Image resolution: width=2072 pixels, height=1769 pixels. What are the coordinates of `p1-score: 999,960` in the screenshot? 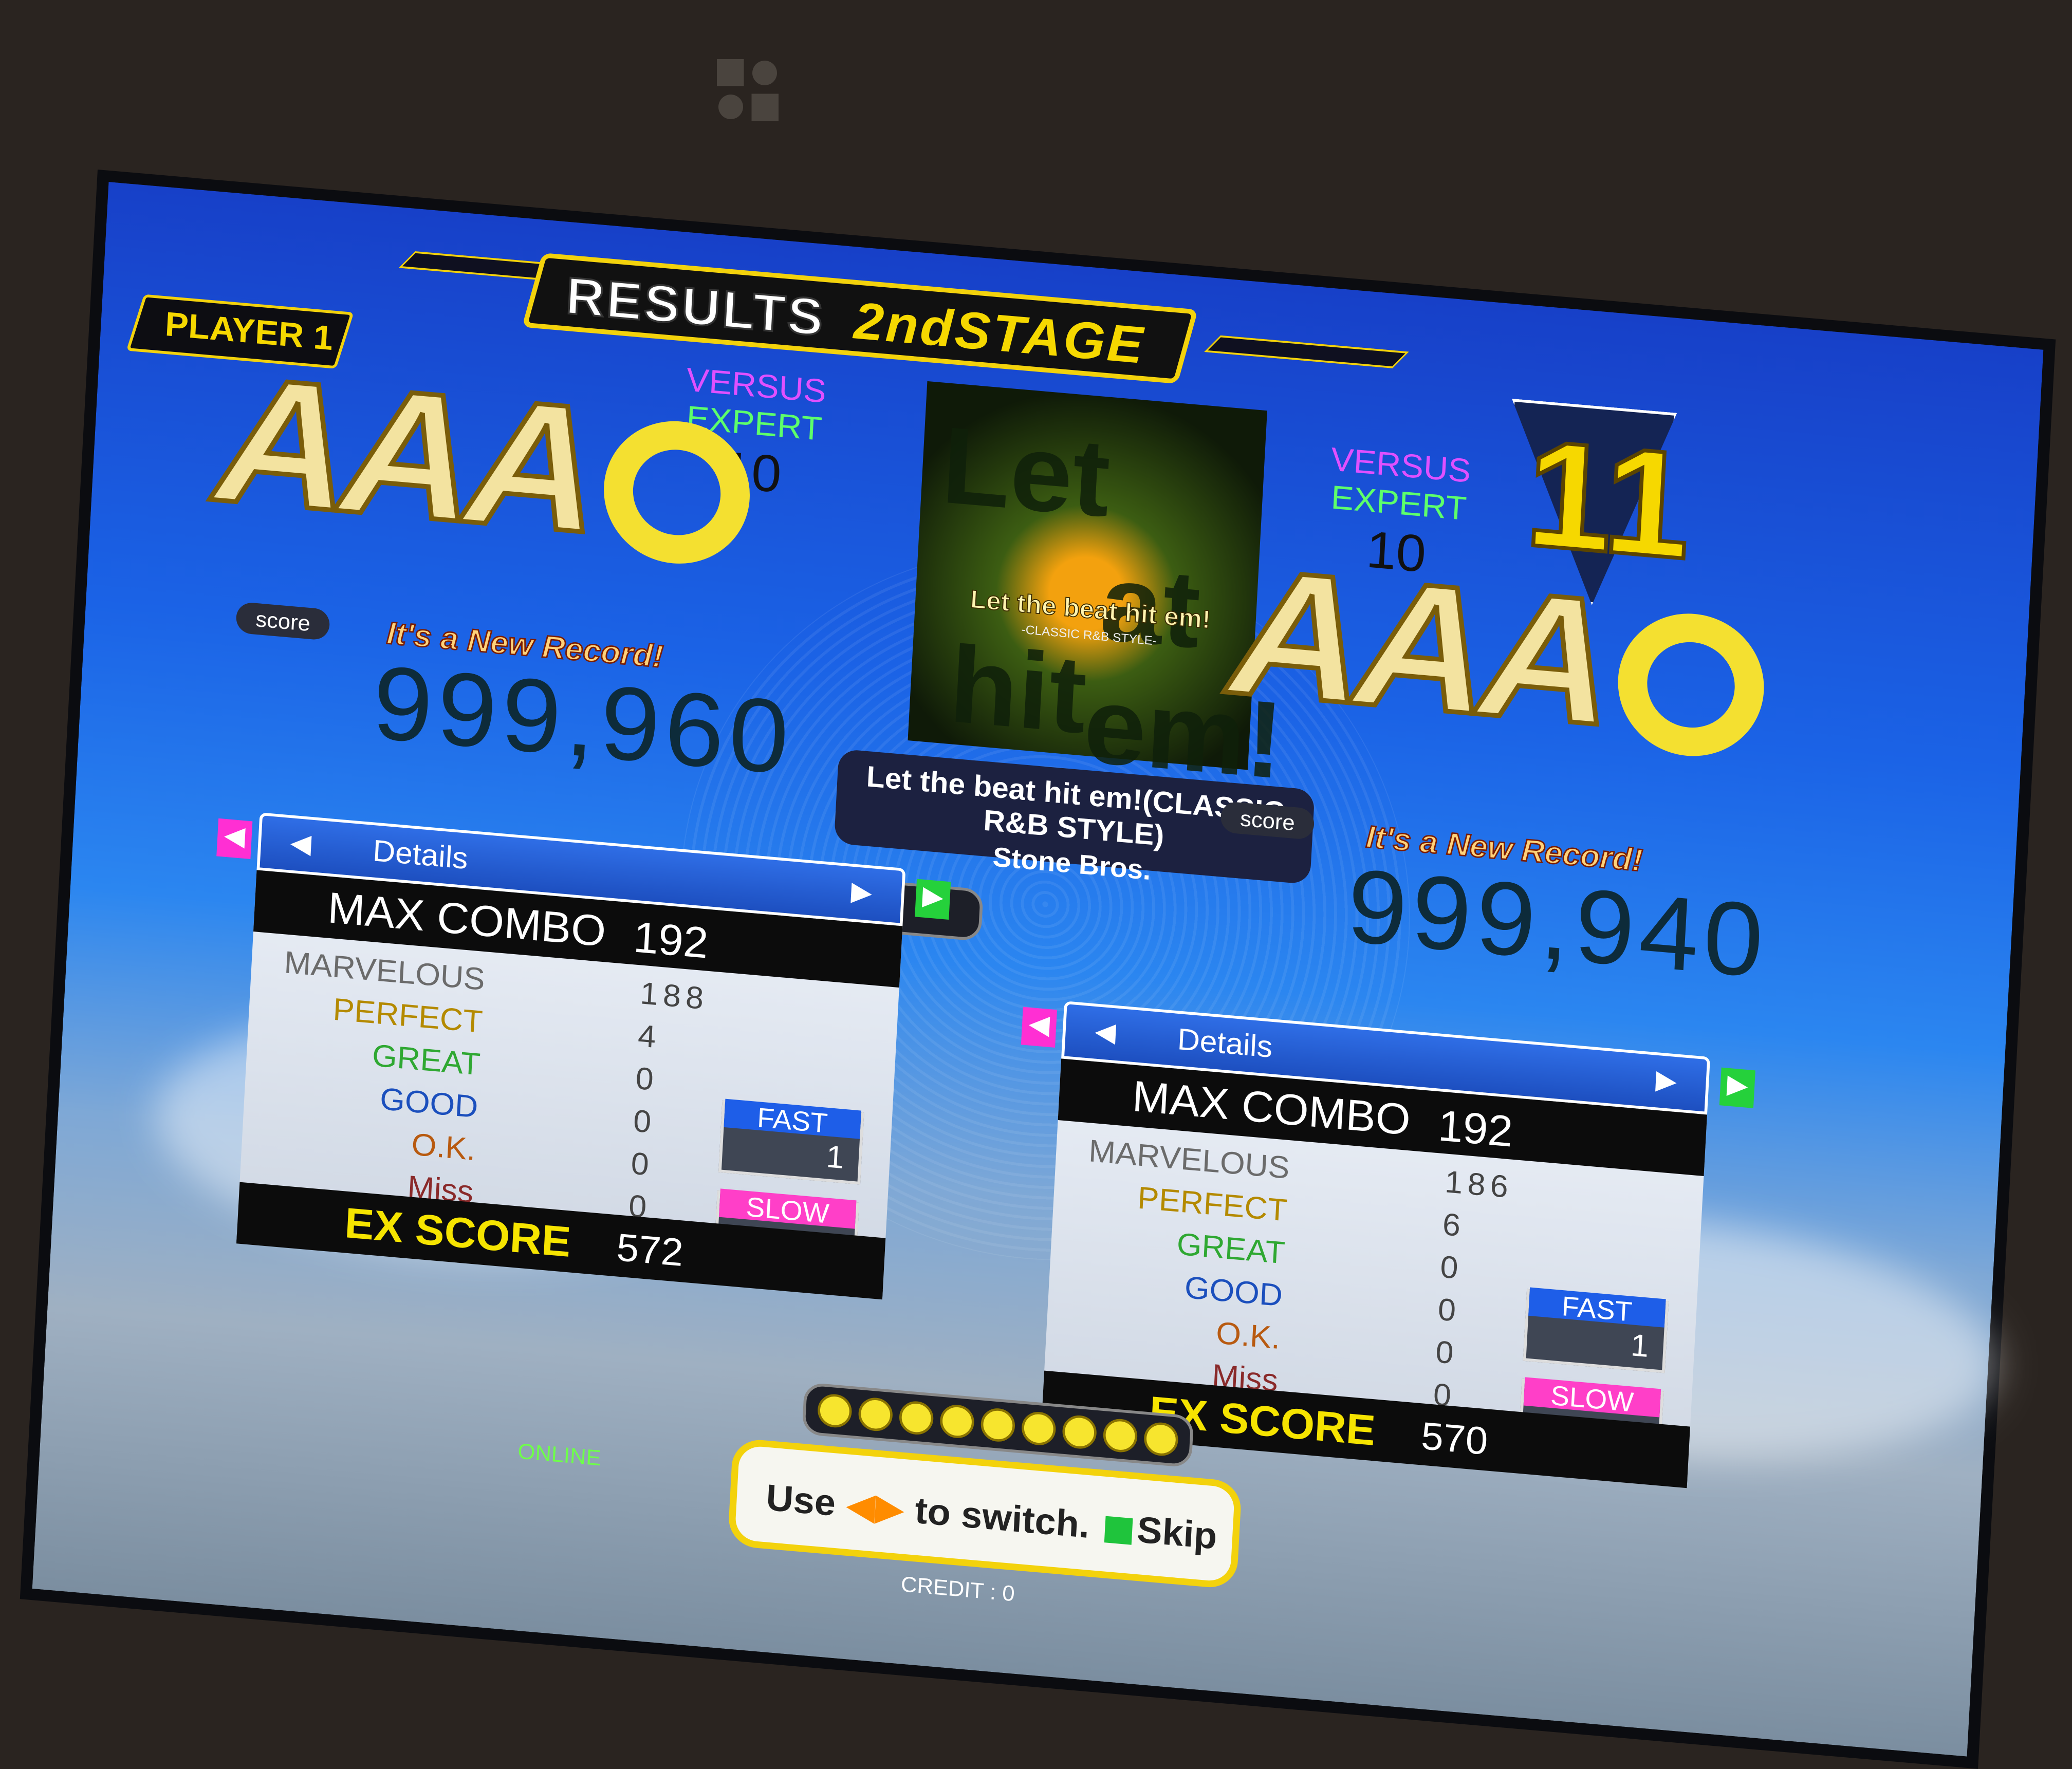 It's located at (583, 719).